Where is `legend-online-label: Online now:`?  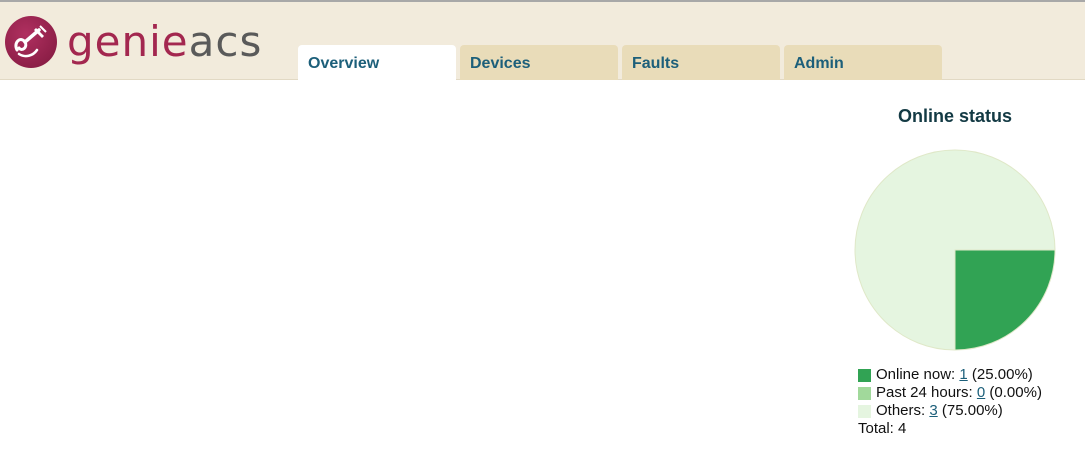
legend-online-label: Online now: is located at coordinates (916, 374).